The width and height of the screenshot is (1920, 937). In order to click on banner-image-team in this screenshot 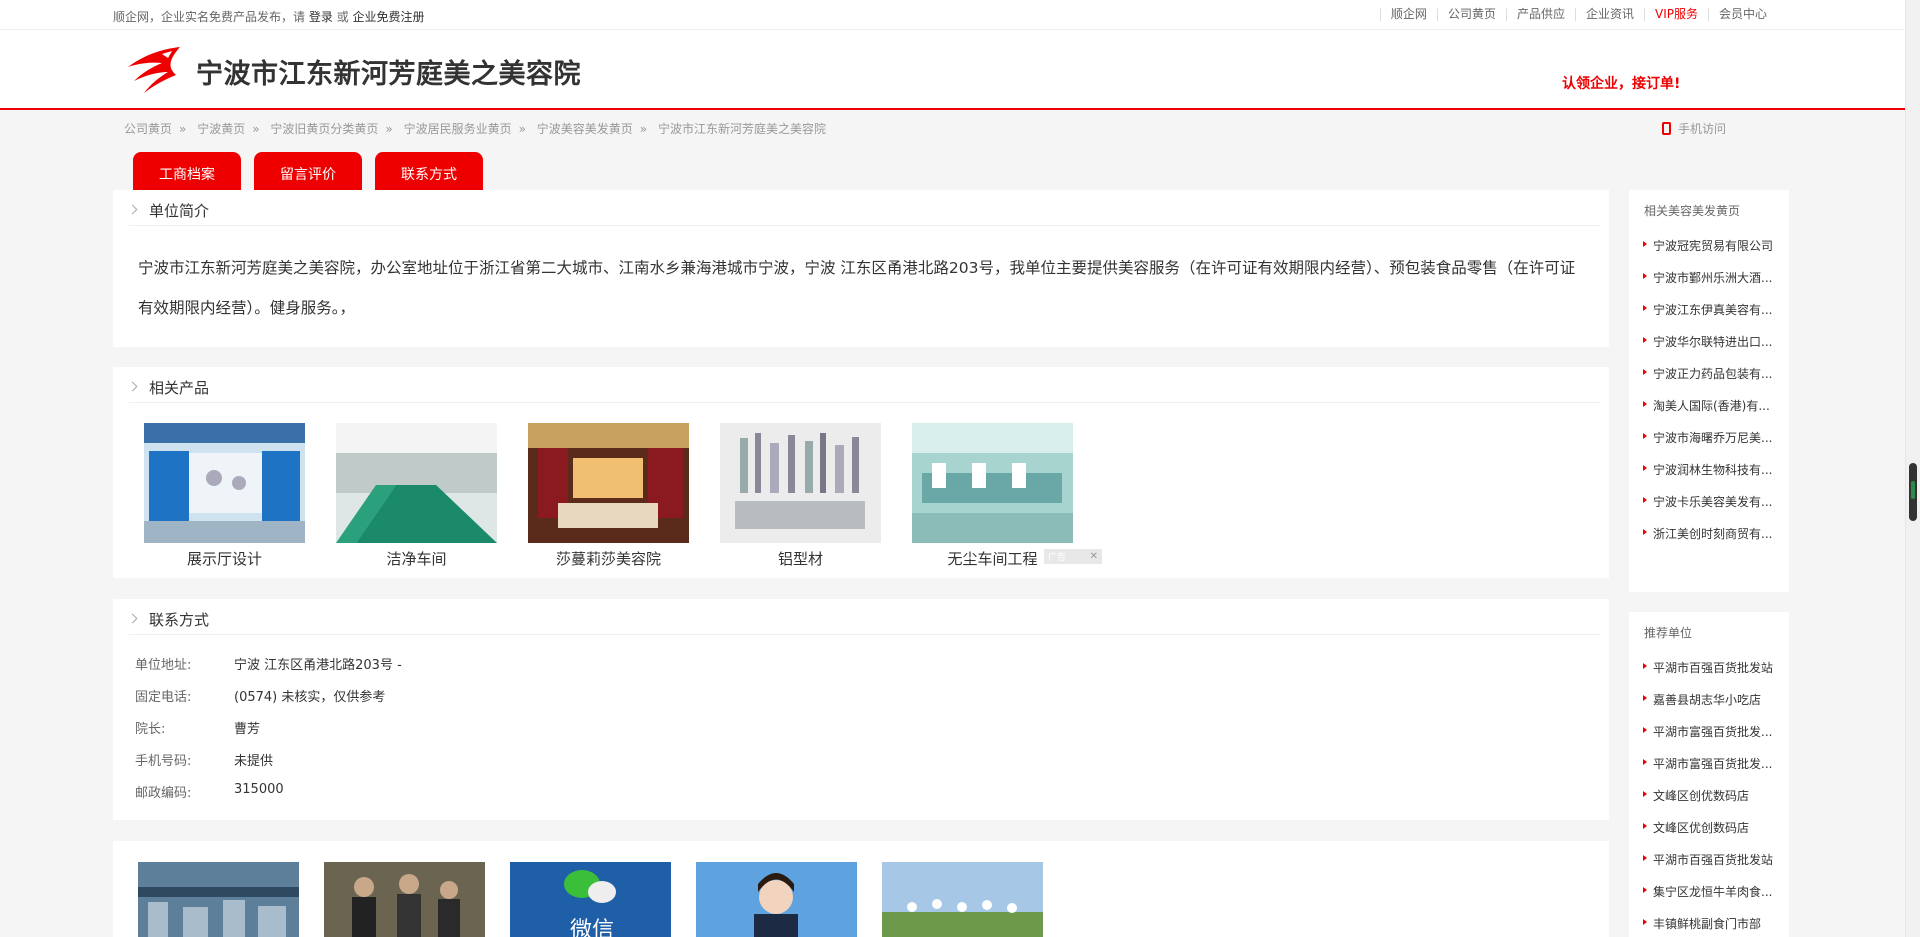, I will do `click(962, 899)`.